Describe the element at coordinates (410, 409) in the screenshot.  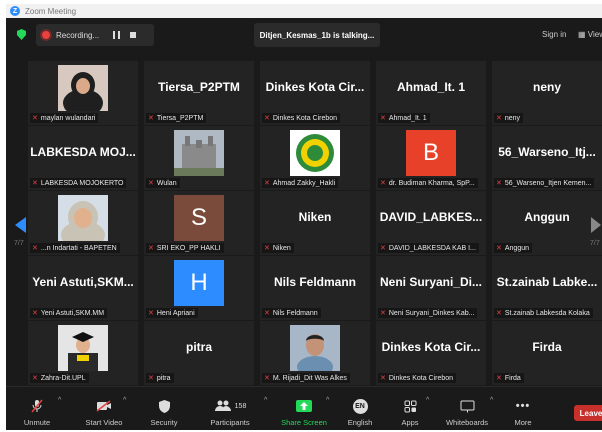
I see `apps-button: Apps` at that location.